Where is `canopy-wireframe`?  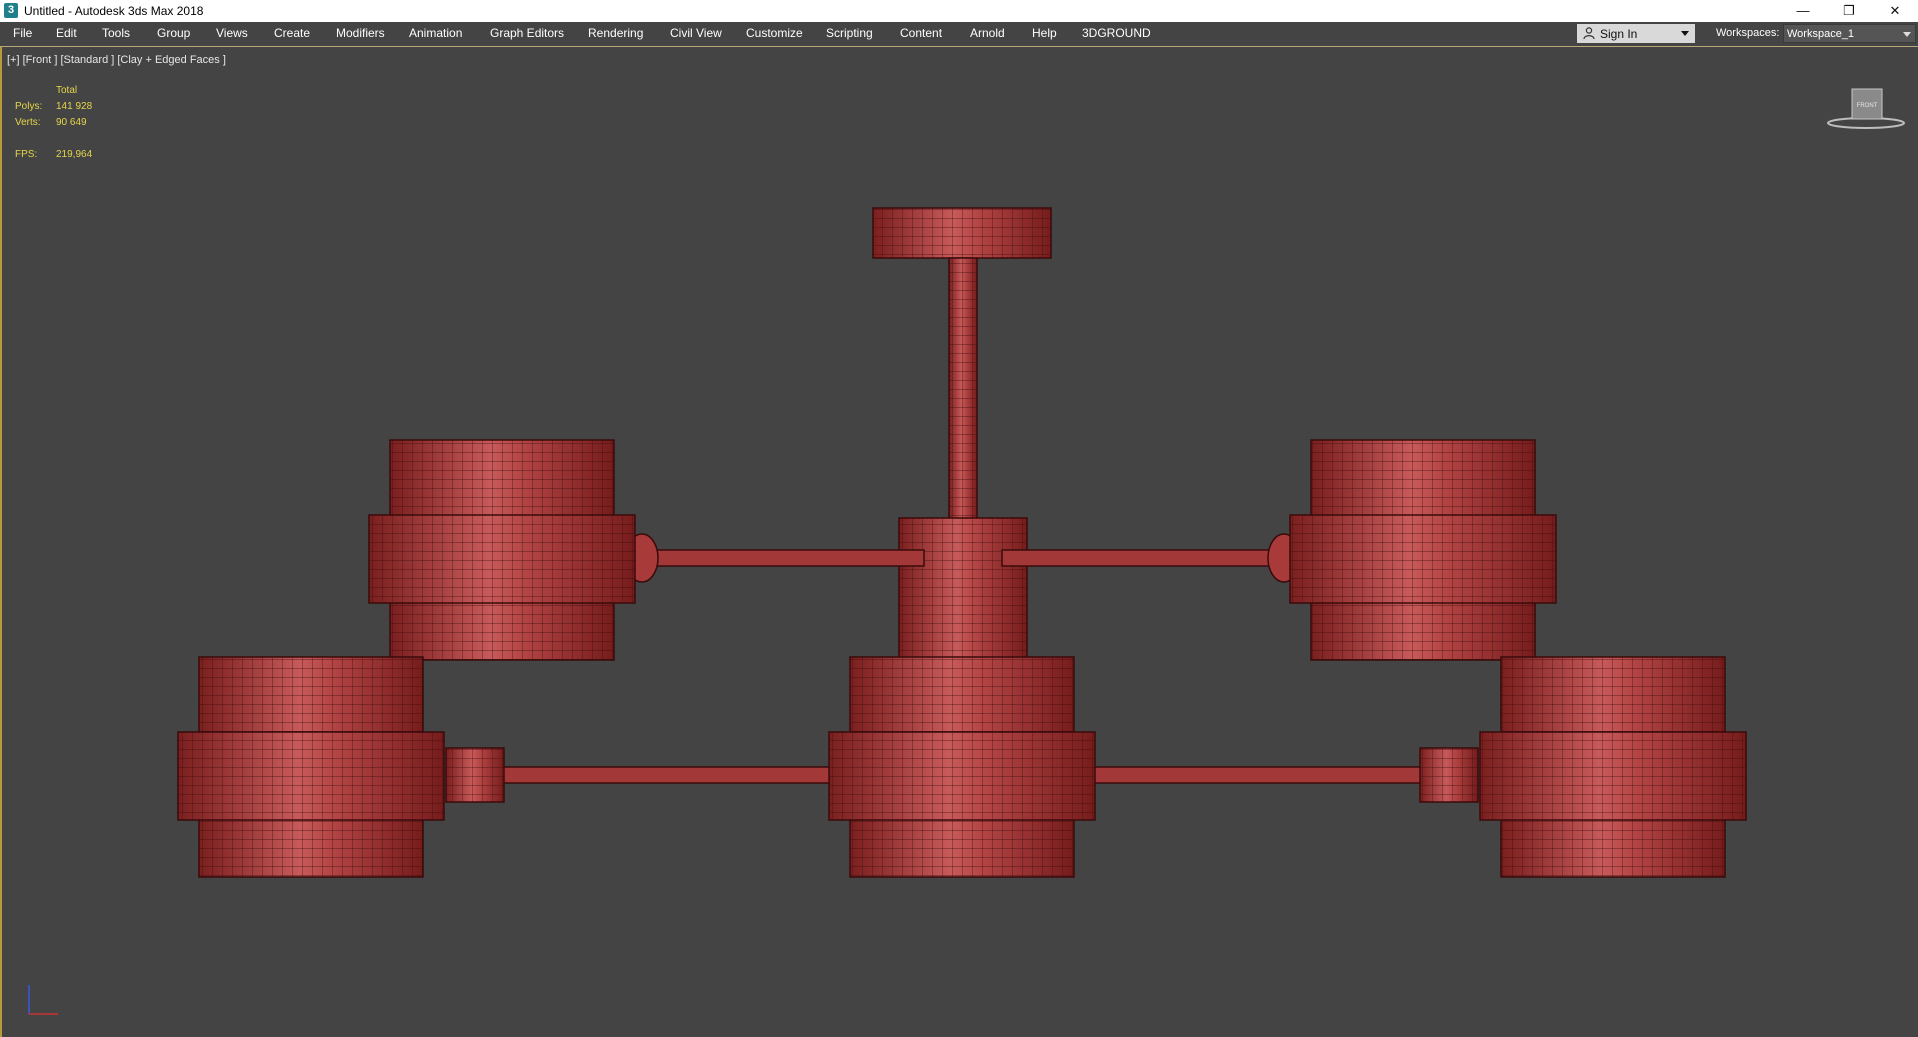 canopy-wireframe is located at coordinates (962, 233).